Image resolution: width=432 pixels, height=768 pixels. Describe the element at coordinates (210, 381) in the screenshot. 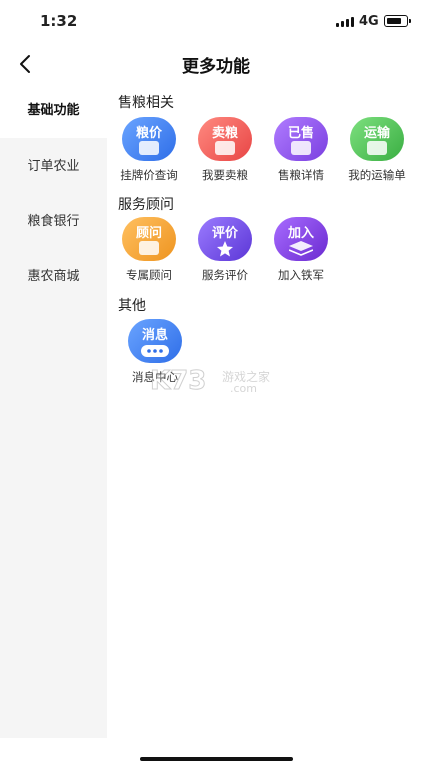

I see `watermark-logo: K73 游戏之家 .com` at that location.